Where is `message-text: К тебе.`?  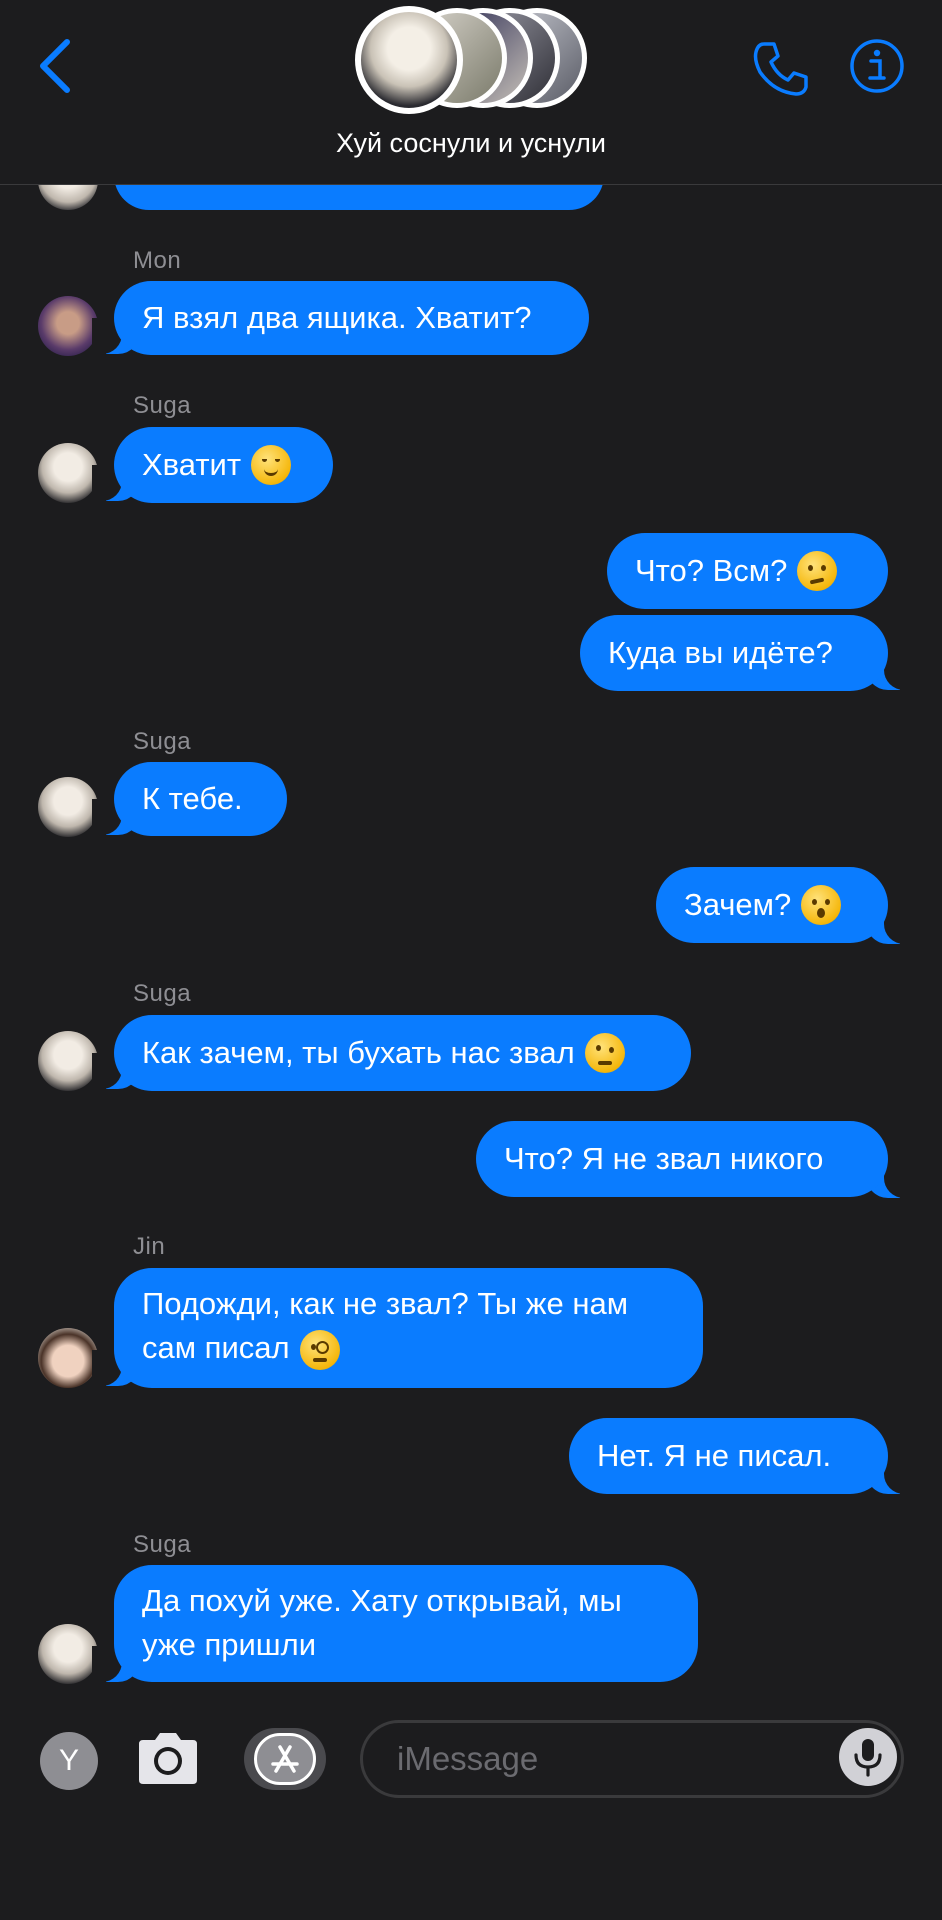
message-text: К тебе. is located at coordinates (192, 798).